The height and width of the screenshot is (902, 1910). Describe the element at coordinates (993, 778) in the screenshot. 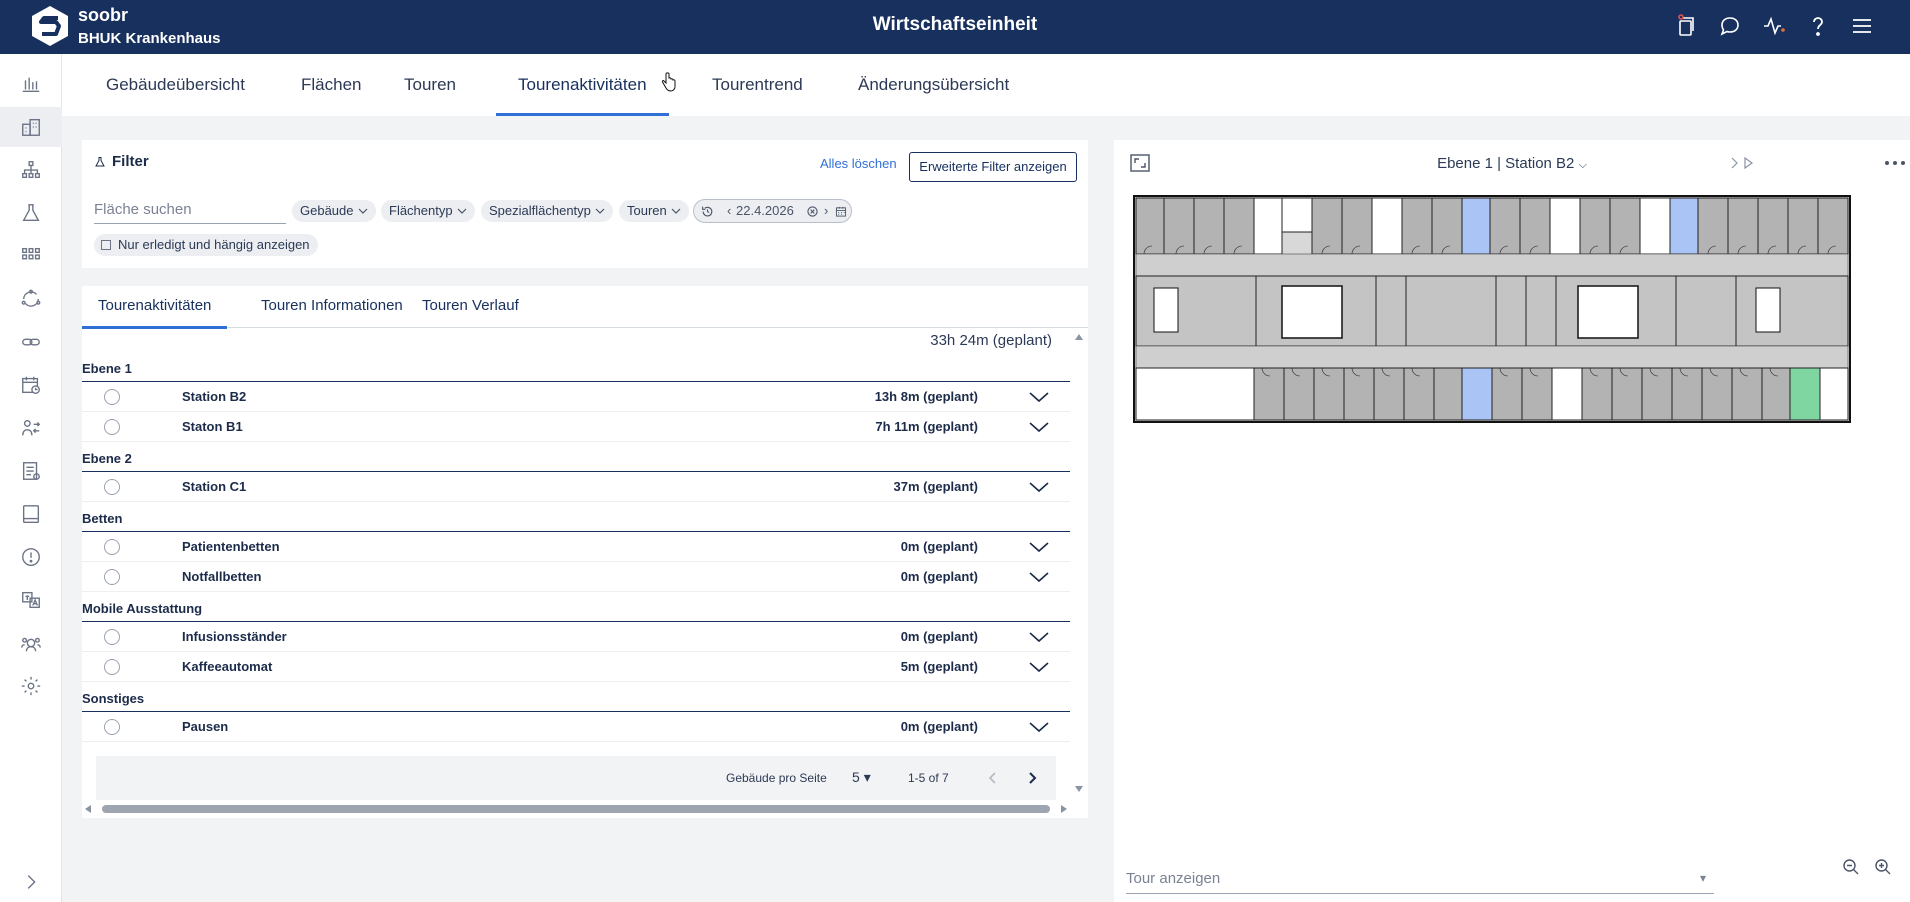

I see `previous-page-icon` at that location.